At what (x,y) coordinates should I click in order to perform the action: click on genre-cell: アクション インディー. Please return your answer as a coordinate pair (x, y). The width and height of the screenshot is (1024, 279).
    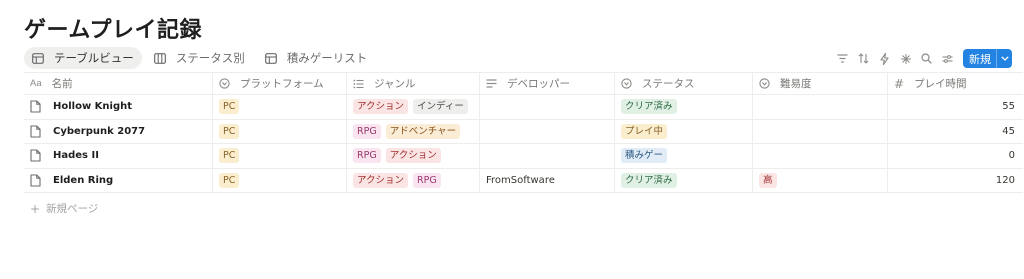
    Looking at the image, I should click on (413, 107).